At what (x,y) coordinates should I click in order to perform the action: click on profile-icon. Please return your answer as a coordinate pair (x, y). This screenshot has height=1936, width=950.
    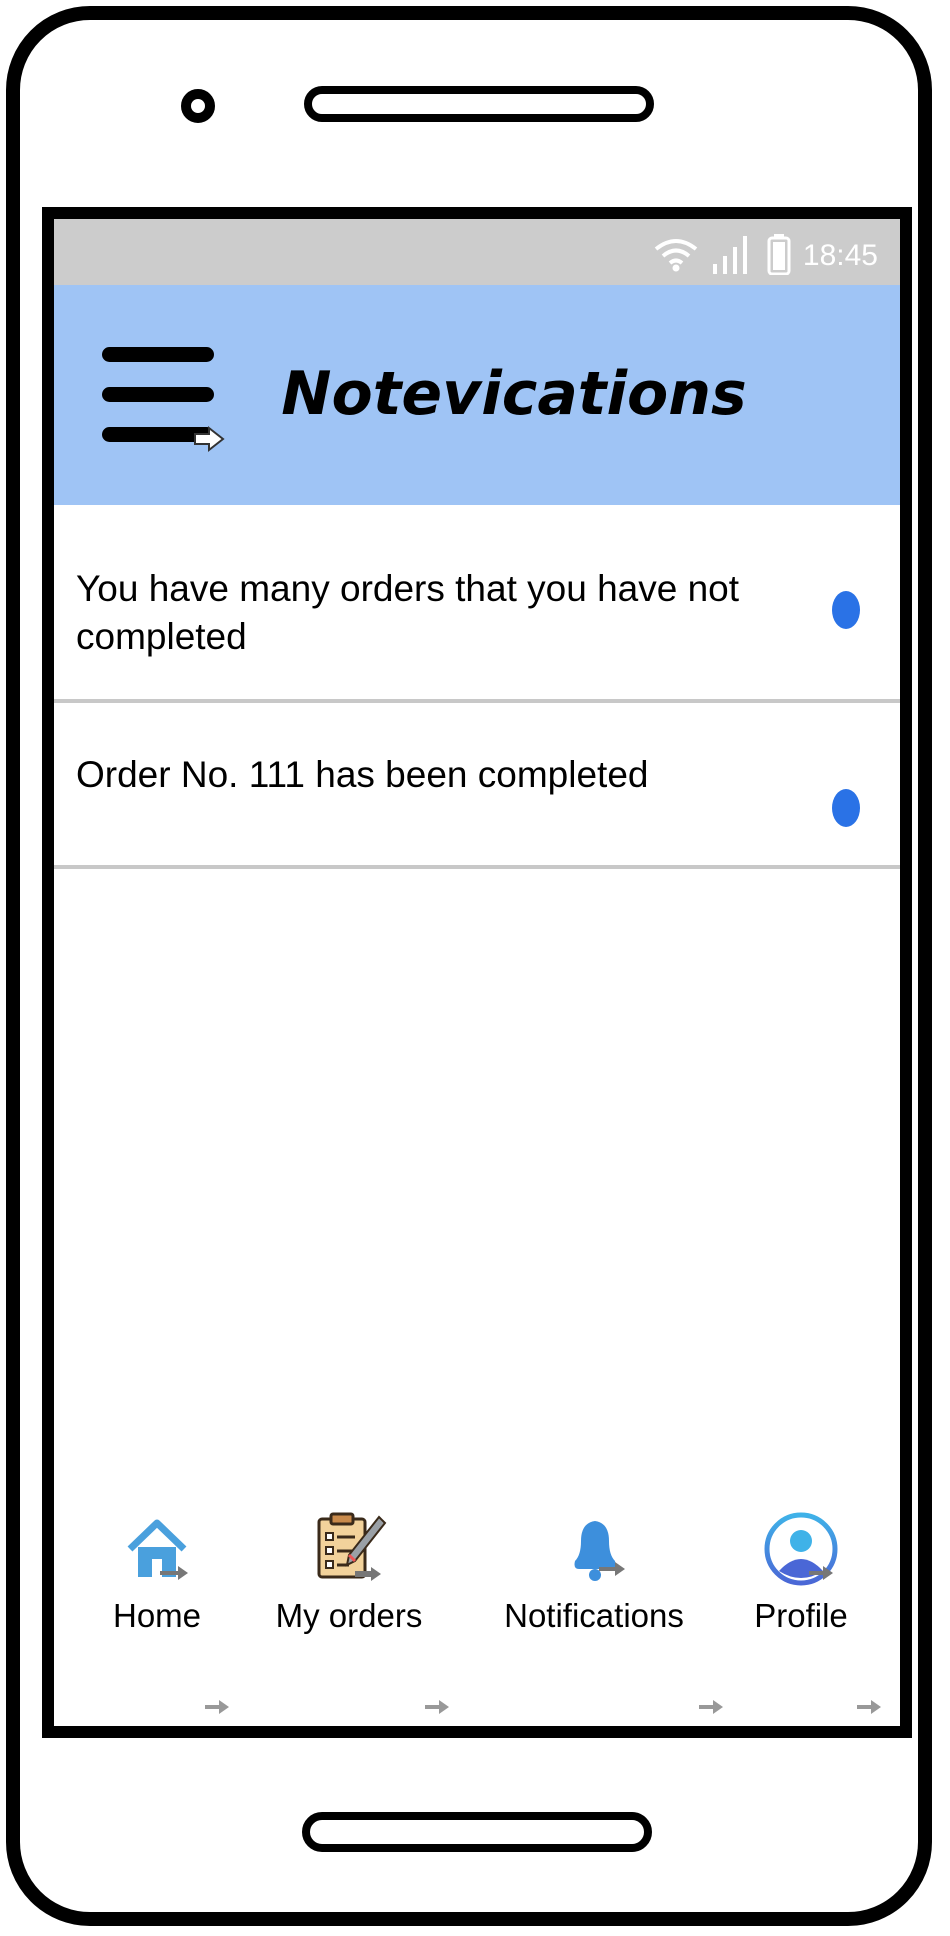
    Looking at the image, I should click on (801, 1549).